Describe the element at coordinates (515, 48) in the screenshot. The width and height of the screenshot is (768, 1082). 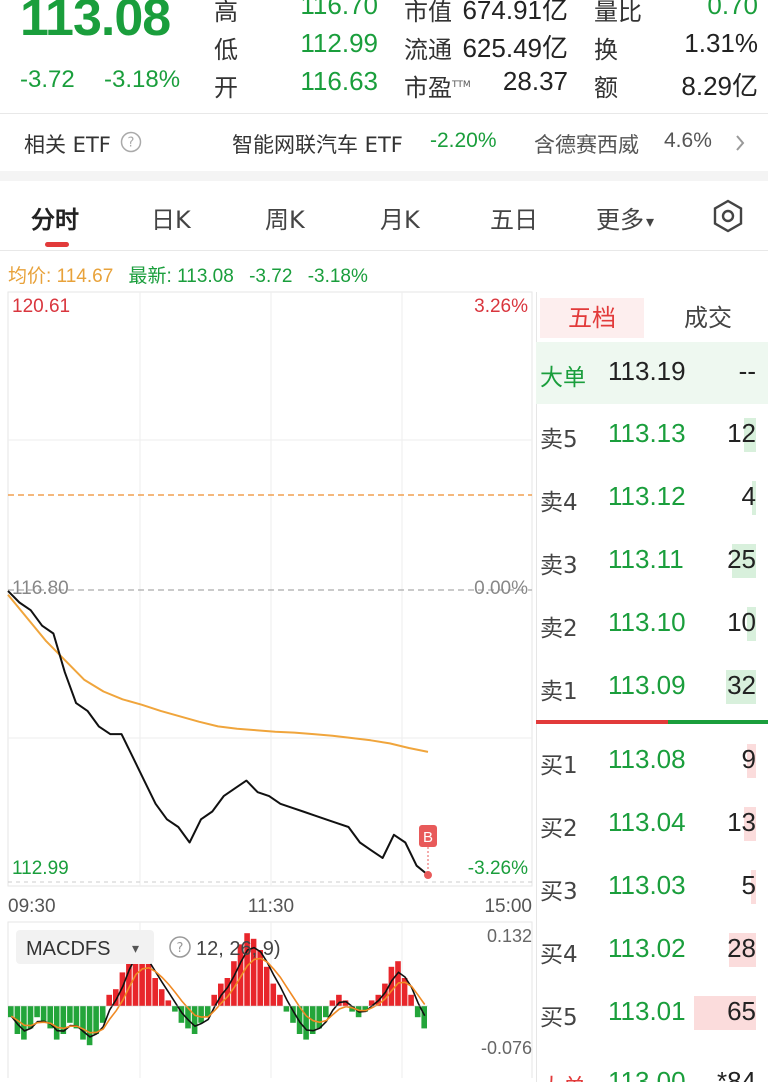
I see `stat-float: 625.49亿` at that location.